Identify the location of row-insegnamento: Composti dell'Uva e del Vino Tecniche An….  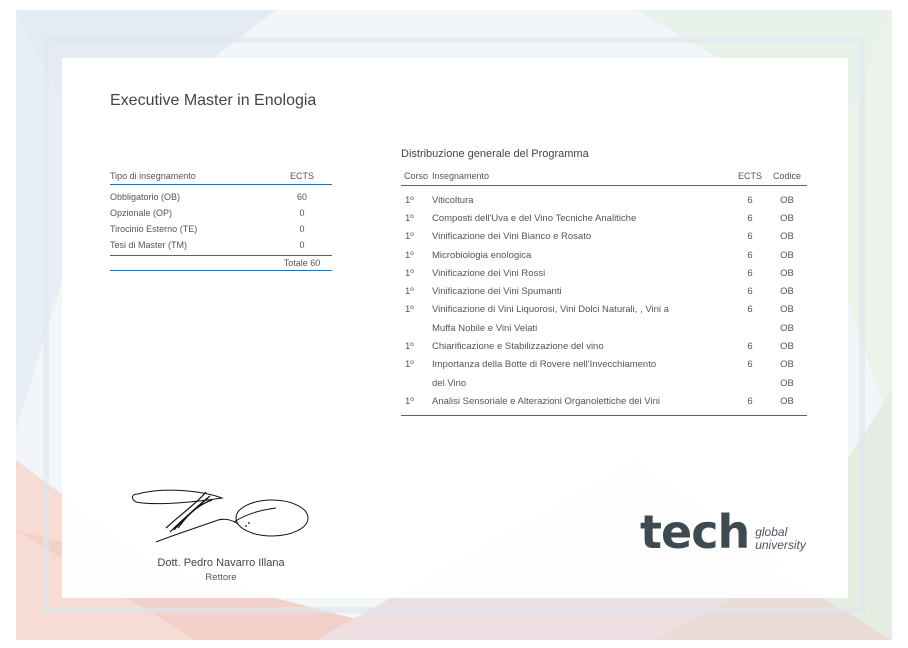
(534, 218).